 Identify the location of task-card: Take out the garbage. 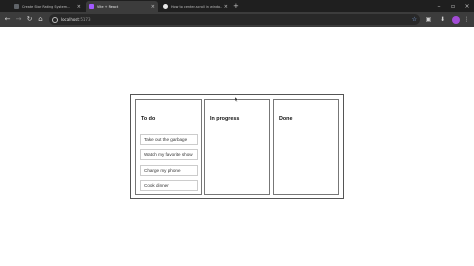
(169, 139).